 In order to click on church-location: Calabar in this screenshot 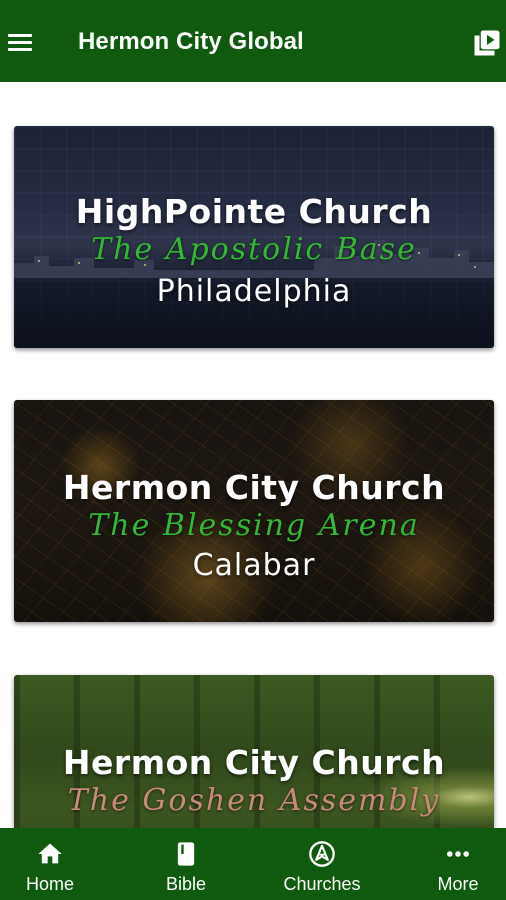, I will do `click(254, 565)`.